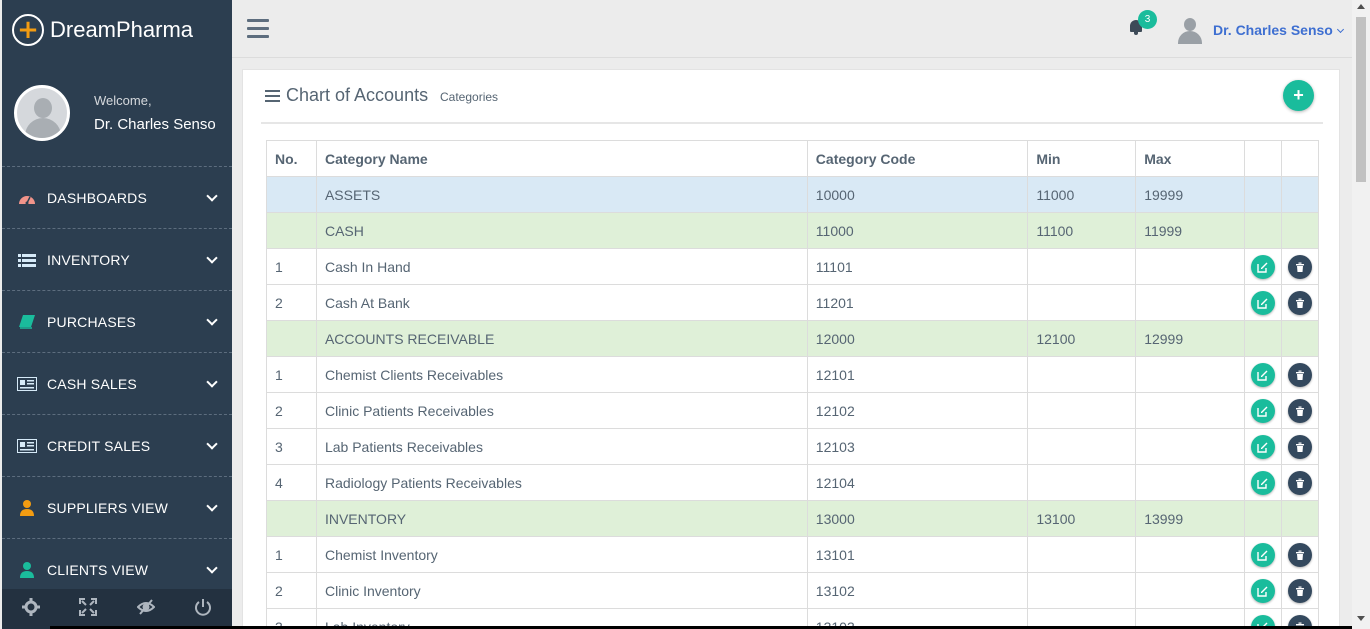 This screenshot has width=1370, height=629. Describe the element at coordinates (917, 266) in the screenshot. I see `cell-category-code: 11101` at that location.